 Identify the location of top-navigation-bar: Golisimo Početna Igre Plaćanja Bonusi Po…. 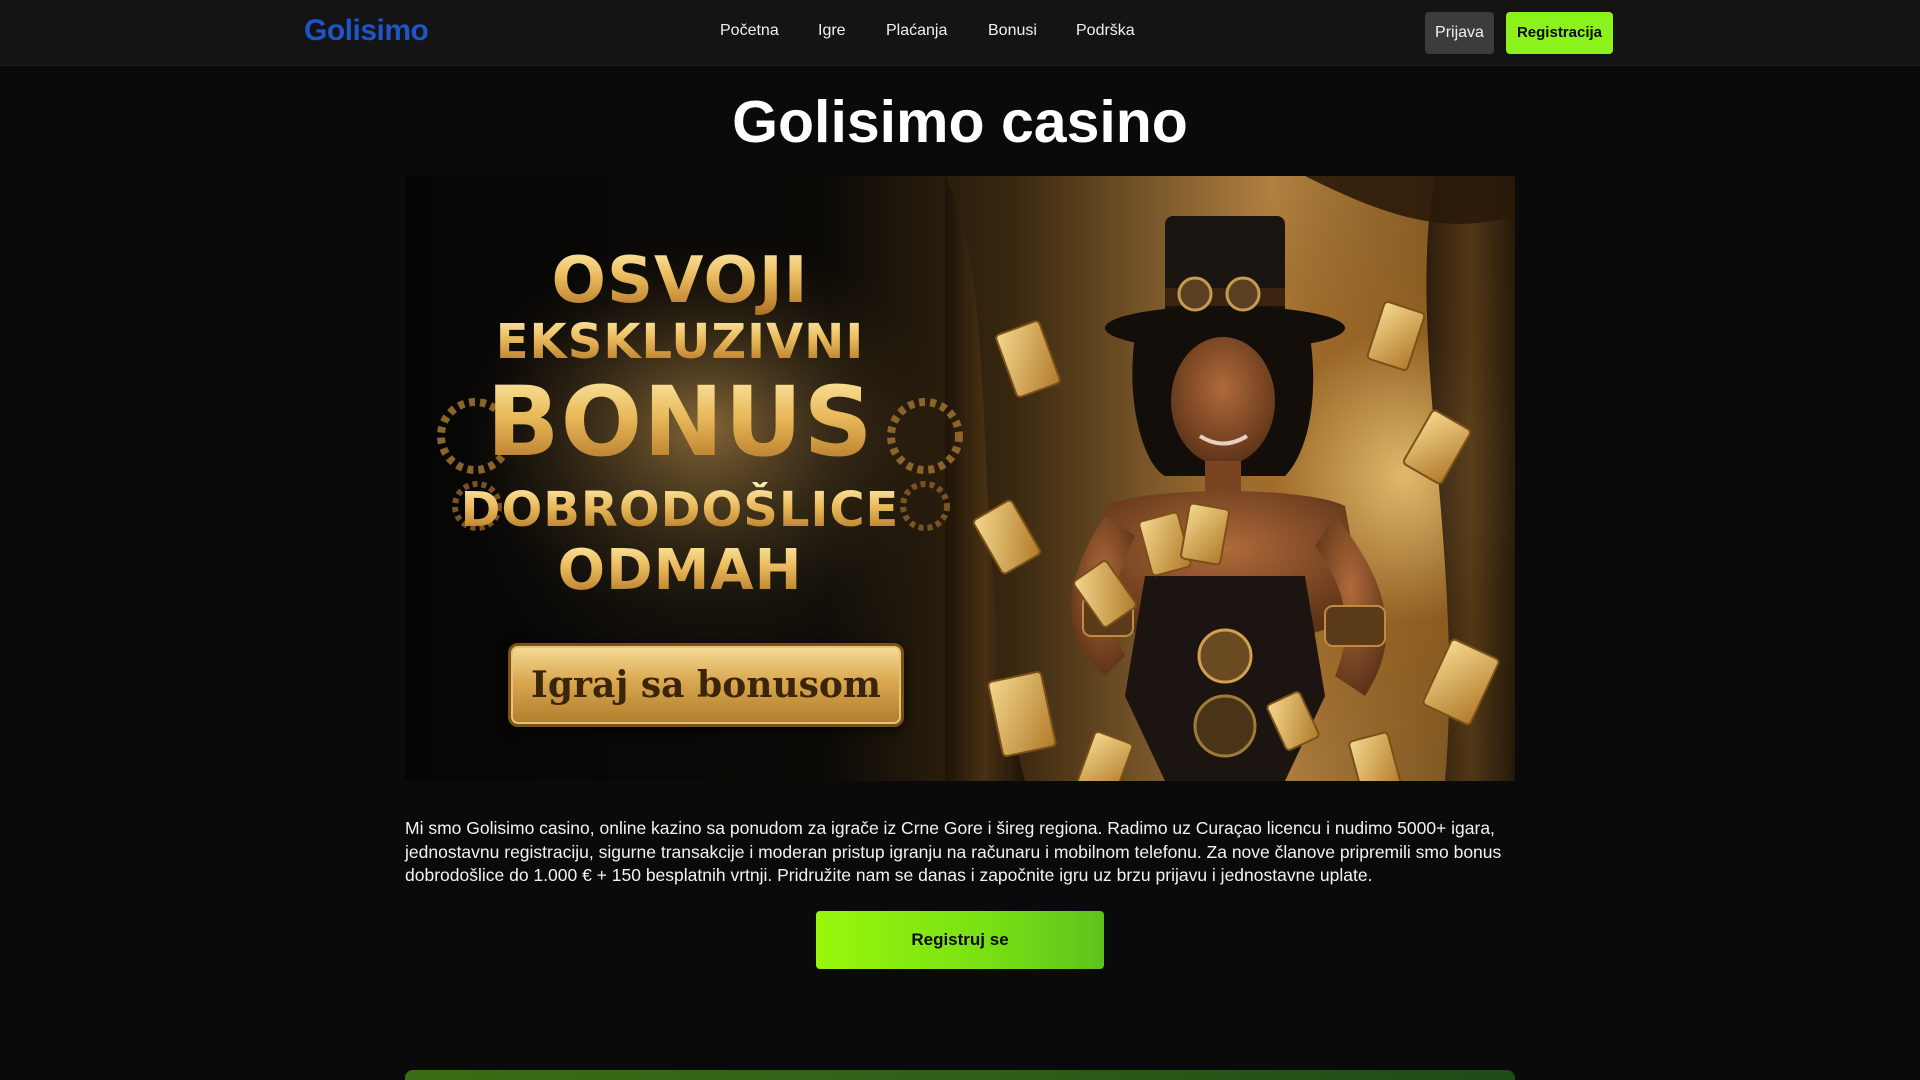
(960, 33).